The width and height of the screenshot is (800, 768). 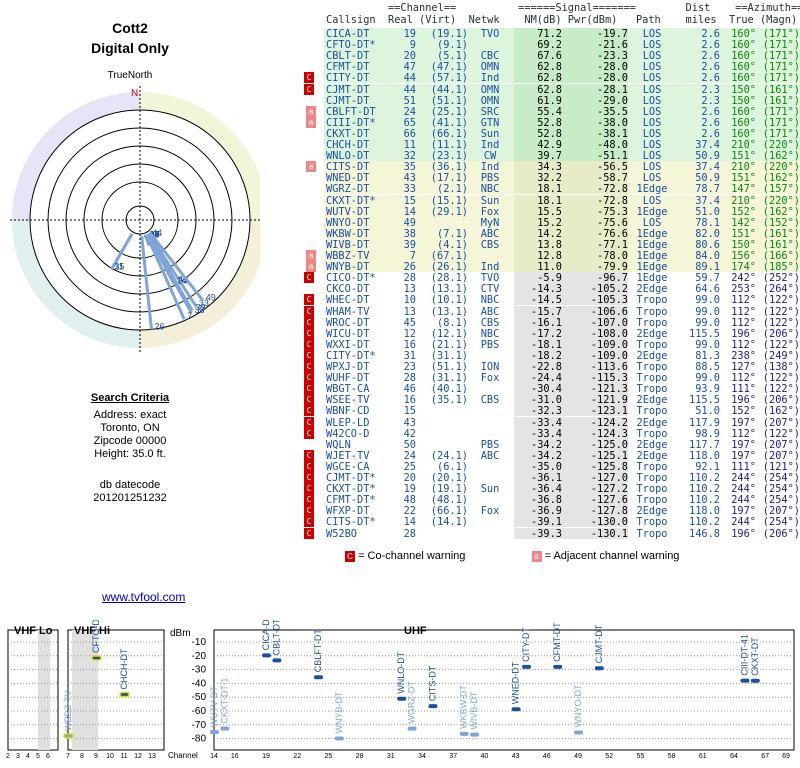 What do you see at coordinates (318, 651) in the screenshot?
I see `signal-bar-label: CBLFT-DT` at bounding box center [318, 651].